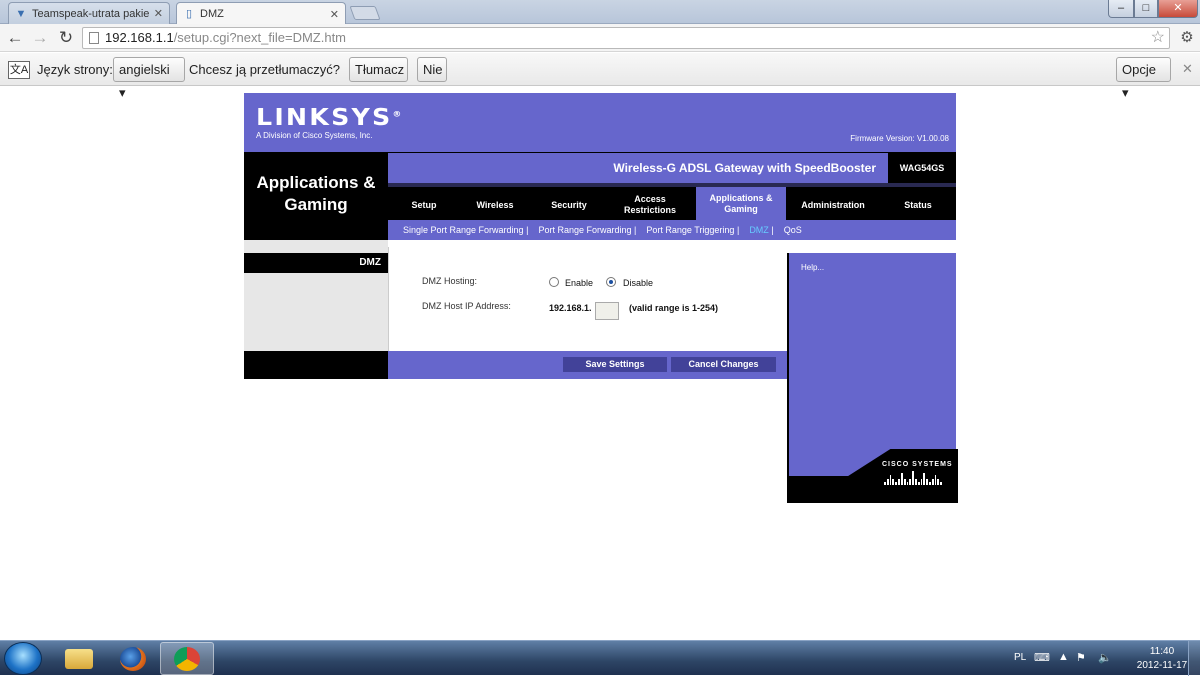  Describe the element at coordinates (723, 364) in the screenshot. I see `cancel-changes-button: Cancel Changes` at that location.